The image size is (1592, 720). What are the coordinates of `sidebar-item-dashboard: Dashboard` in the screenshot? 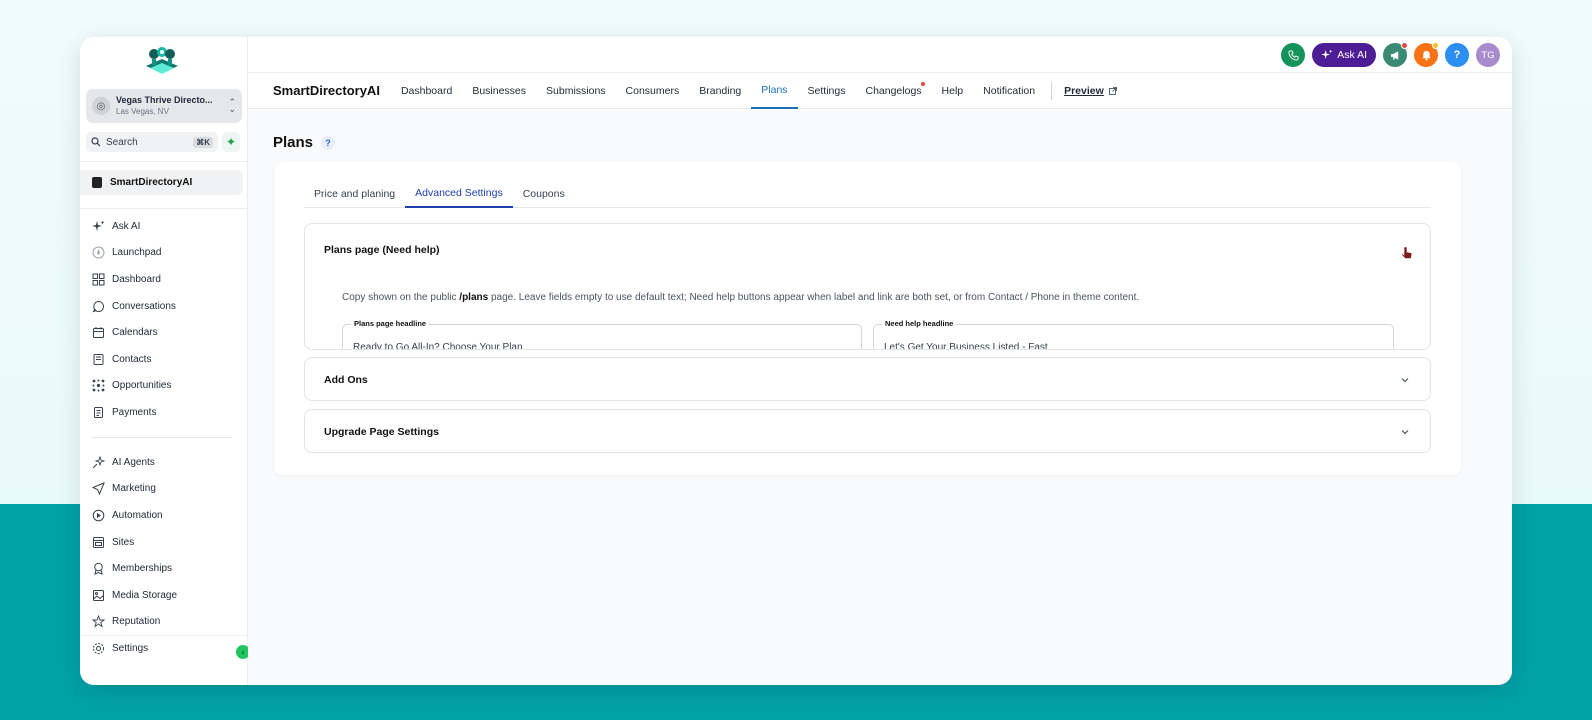 It's located at (164, 279).